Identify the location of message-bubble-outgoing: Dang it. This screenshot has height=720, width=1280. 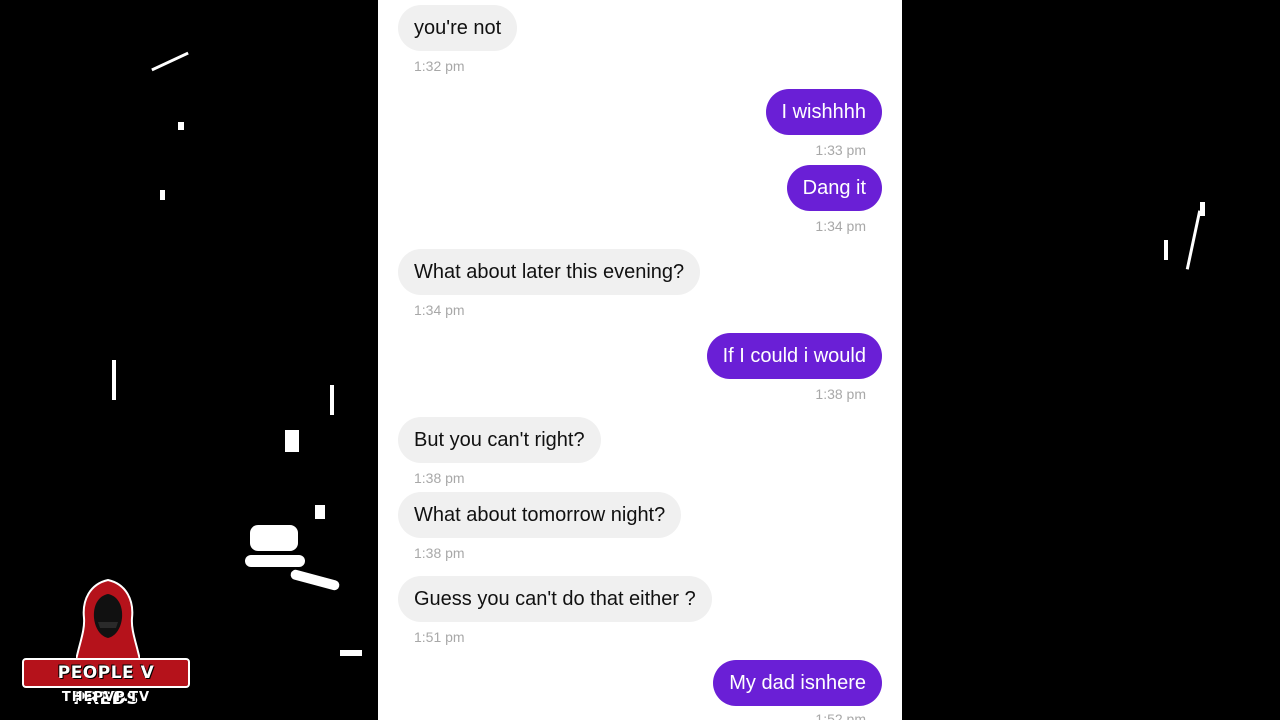
(834, 188).